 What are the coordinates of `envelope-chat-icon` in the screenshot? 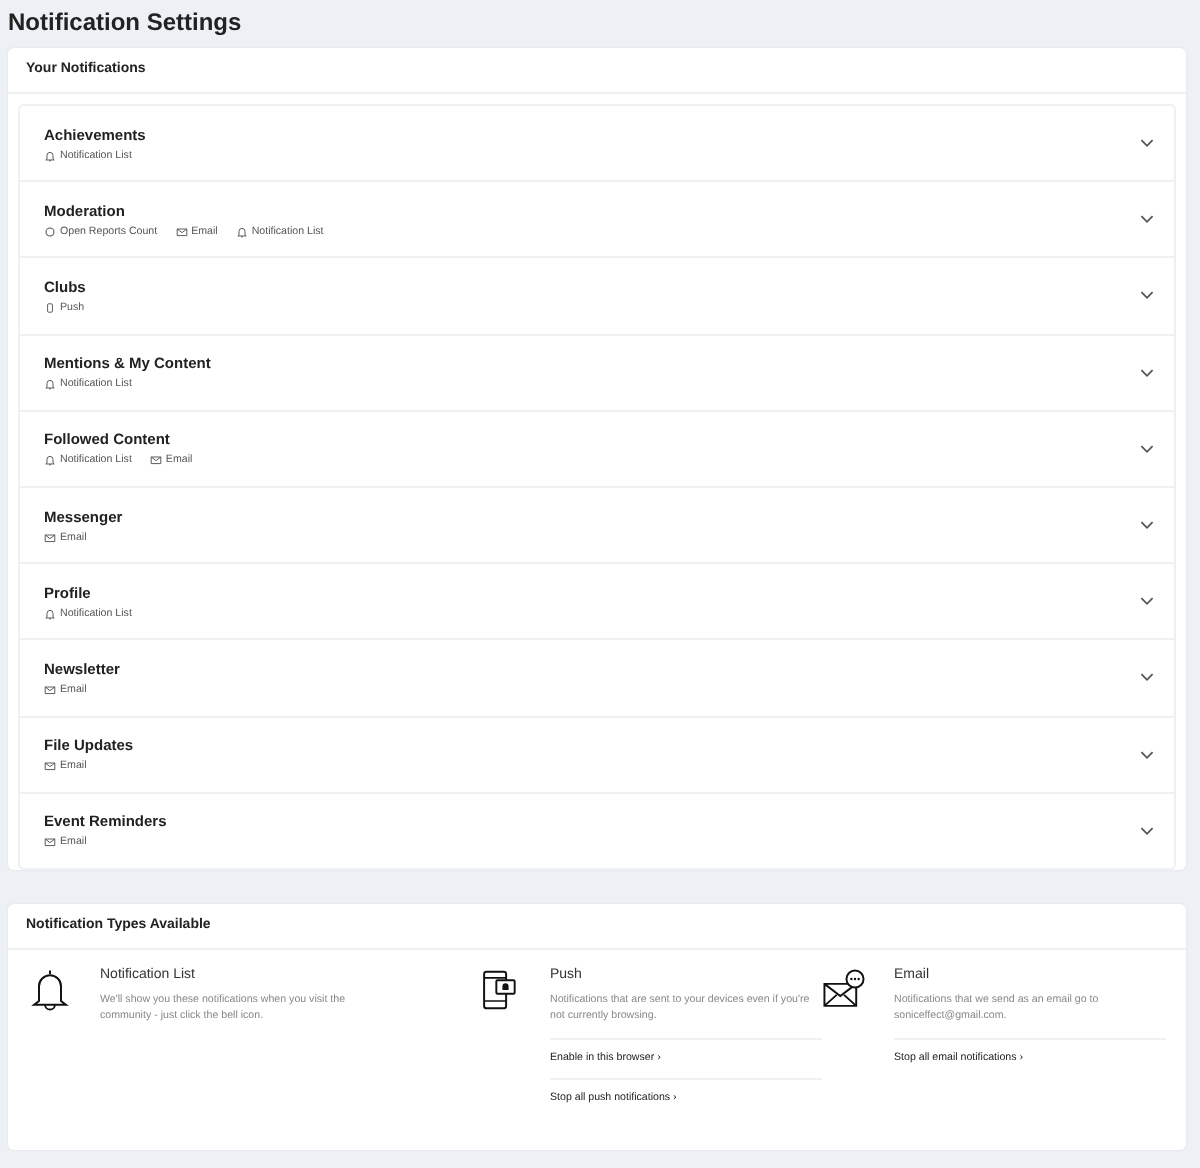 It's located at (844, 989).